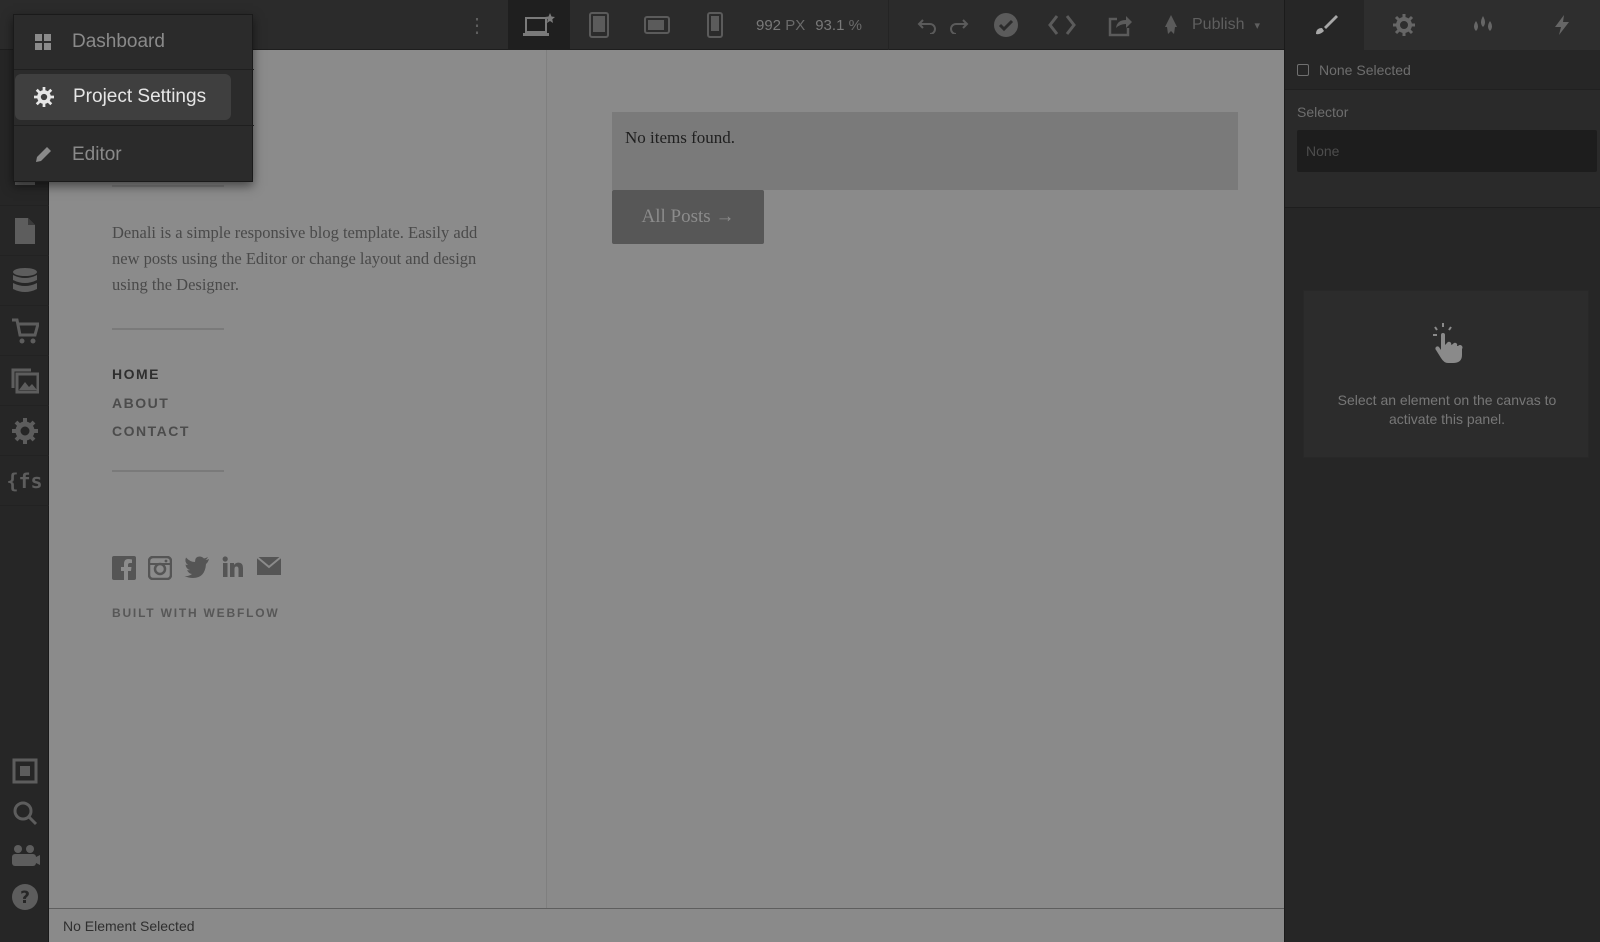  Describe the element at coordinates (888, 25) in the screenshot. I see `toolbar-divider` at that location.